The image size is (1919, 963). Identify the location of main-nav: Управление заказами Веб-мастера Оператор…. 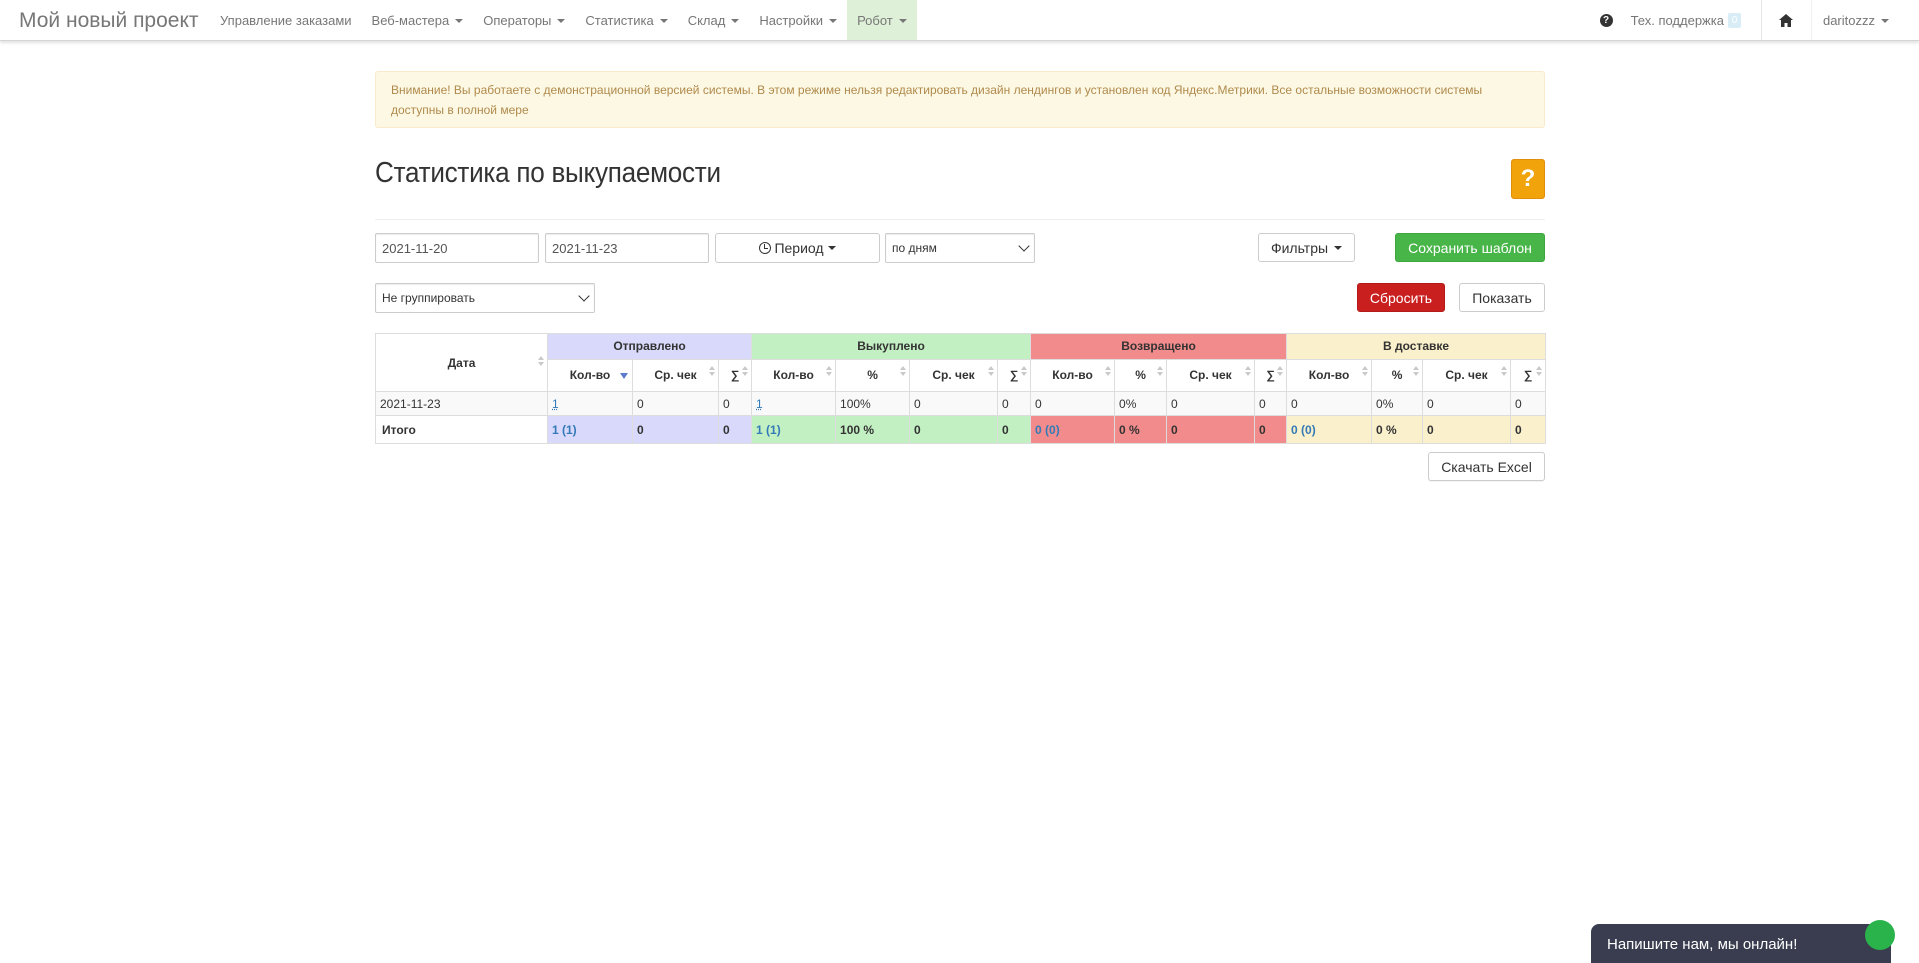
(563, 20).